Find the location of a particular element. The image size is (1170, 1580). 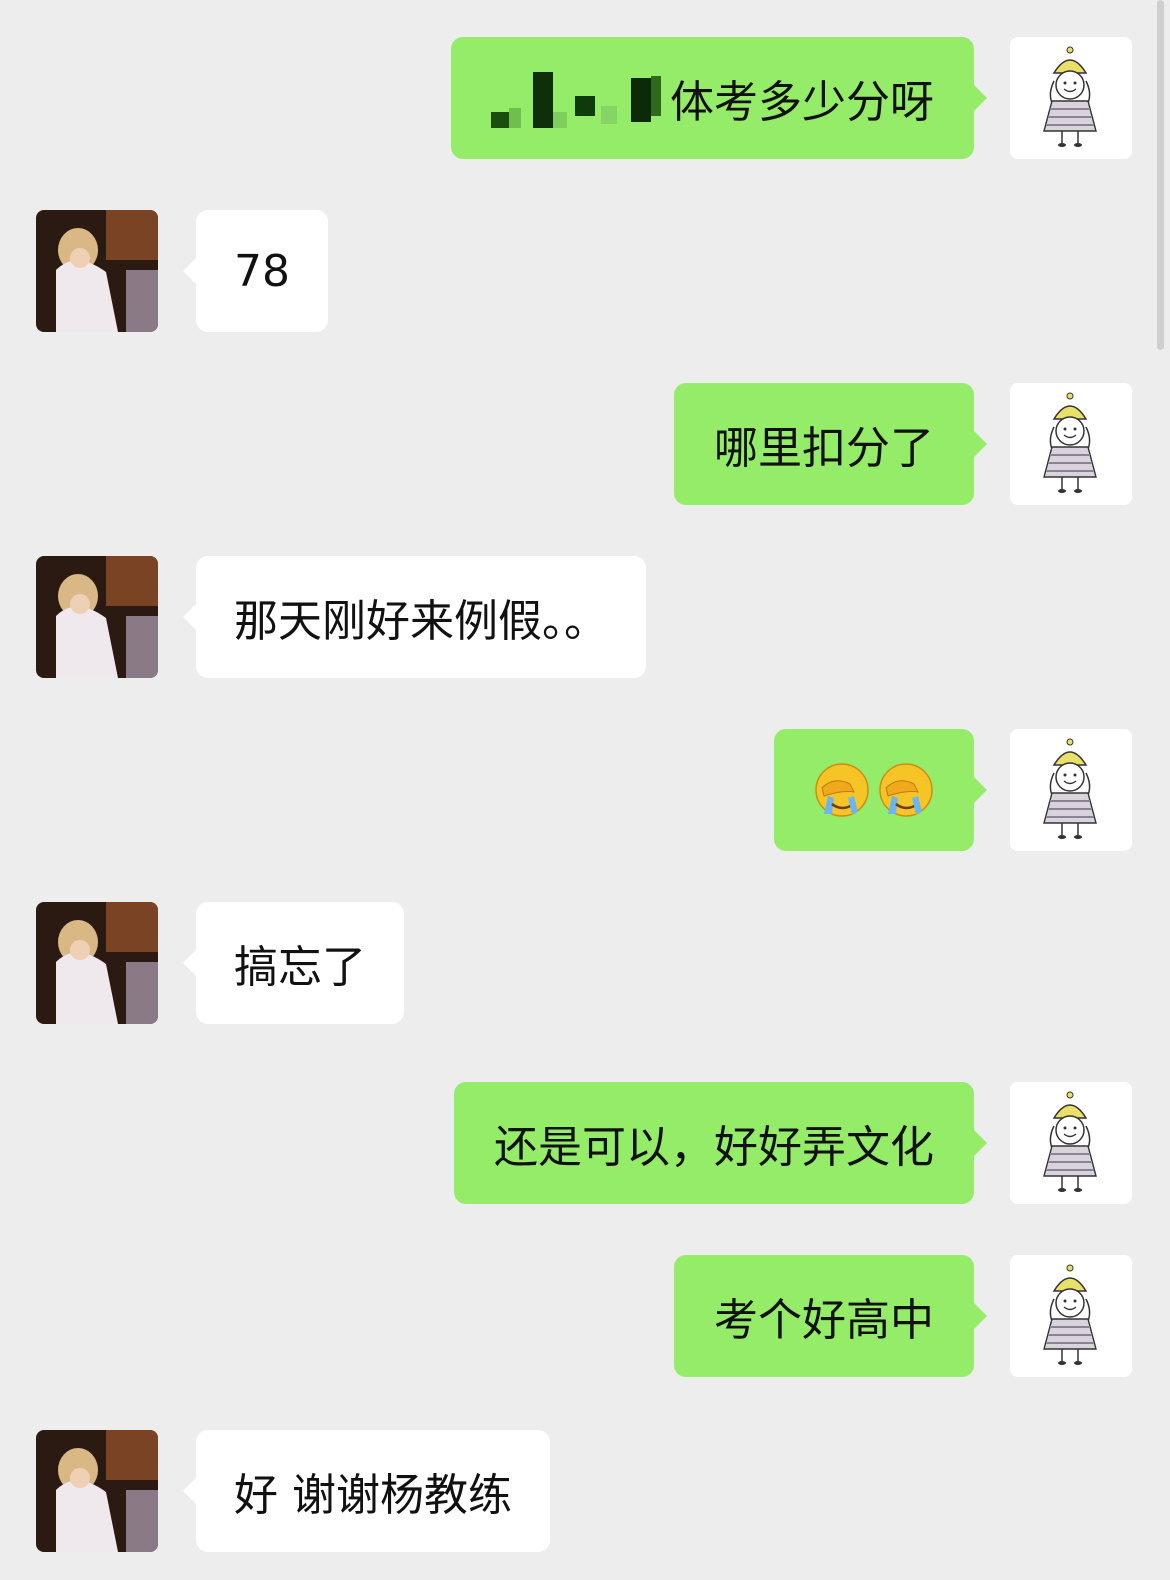

message-text: 哪里扣分了 is located at coordinates (824, 448).